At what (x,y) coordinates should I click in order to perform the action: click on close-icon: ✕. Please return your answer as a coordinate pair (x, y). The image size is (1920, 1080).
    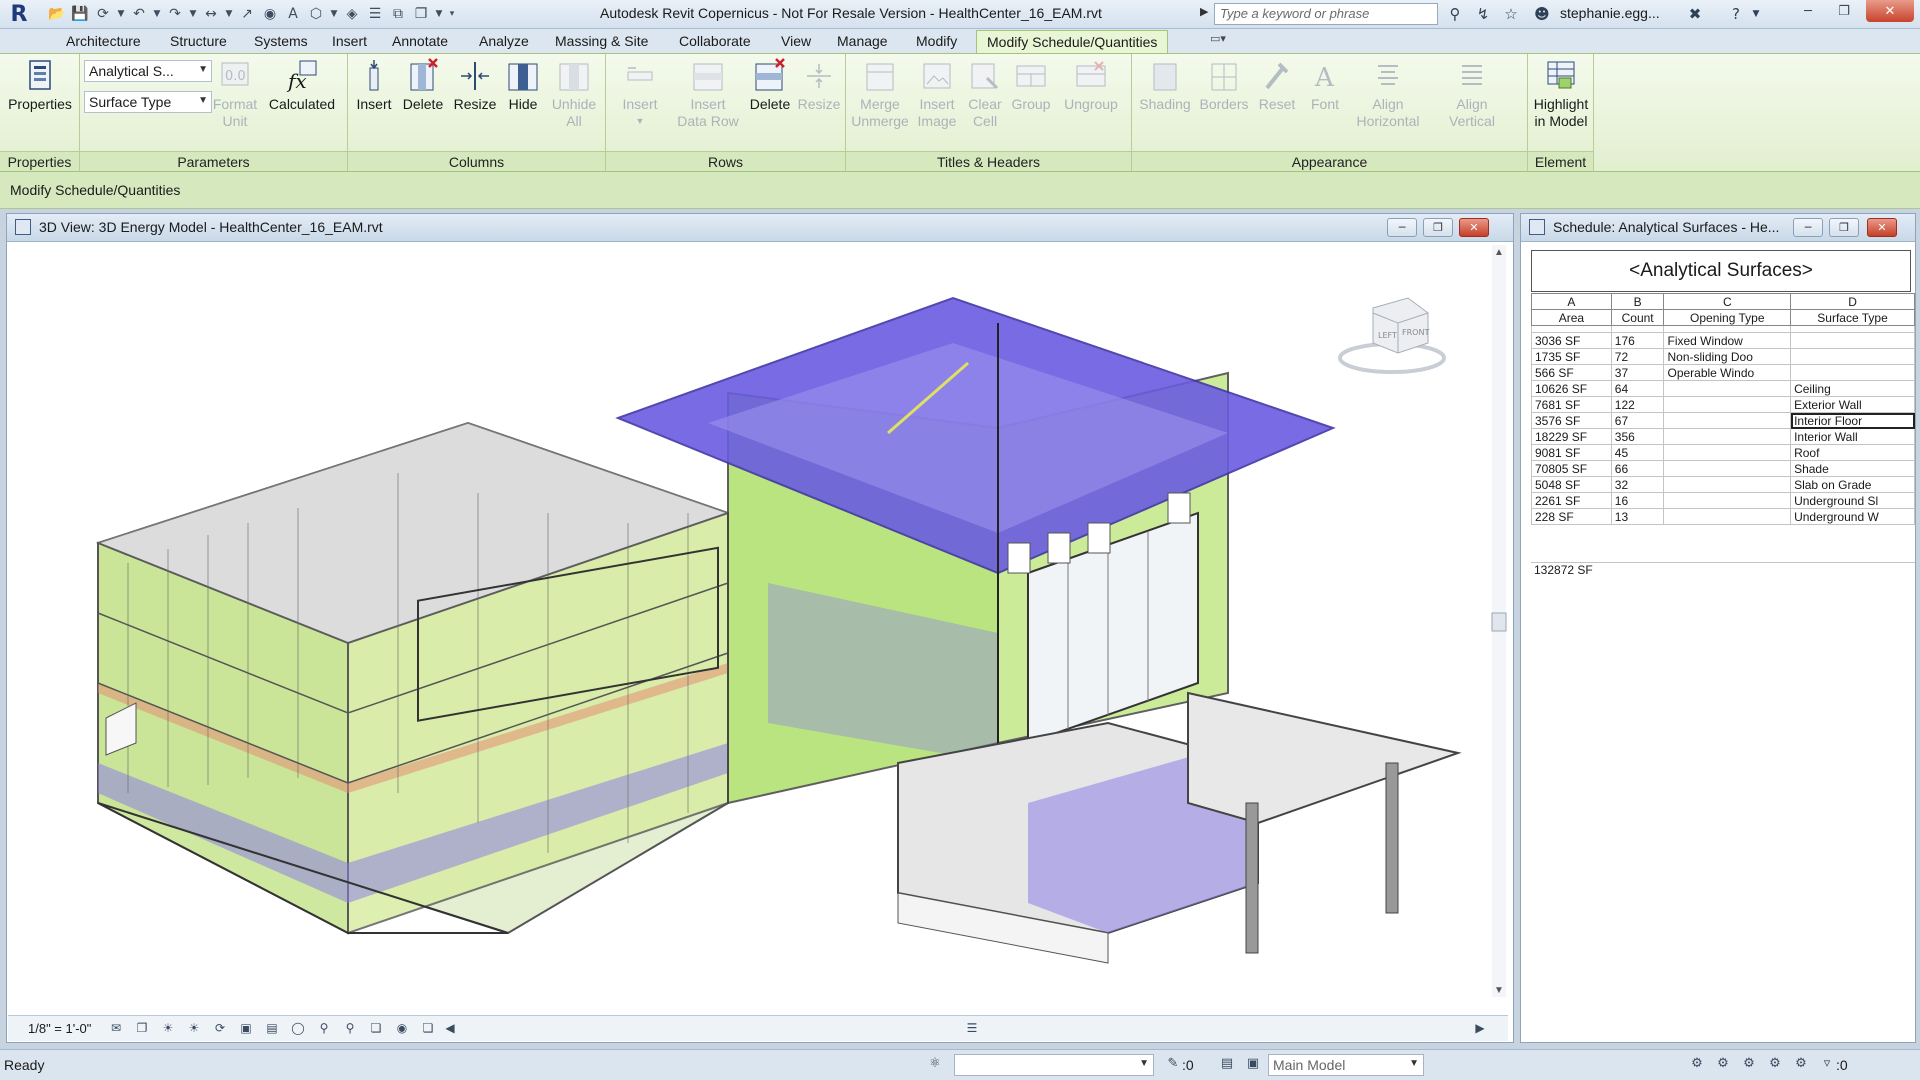
    Looking at the image, I should click on (1882, 227).